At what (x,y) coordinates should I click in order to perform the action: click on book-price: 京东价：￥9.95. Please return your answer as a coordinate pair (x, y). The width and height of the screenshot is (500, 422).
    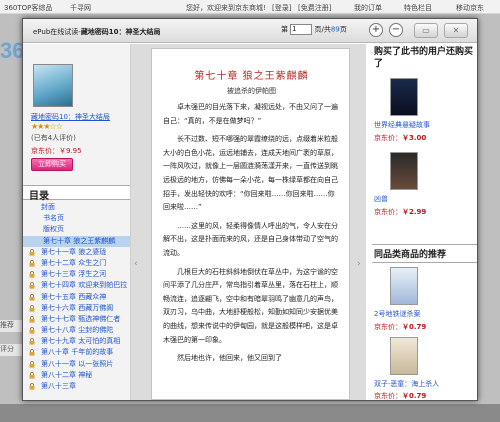
    Looking at the image, I should click on (56, 151).